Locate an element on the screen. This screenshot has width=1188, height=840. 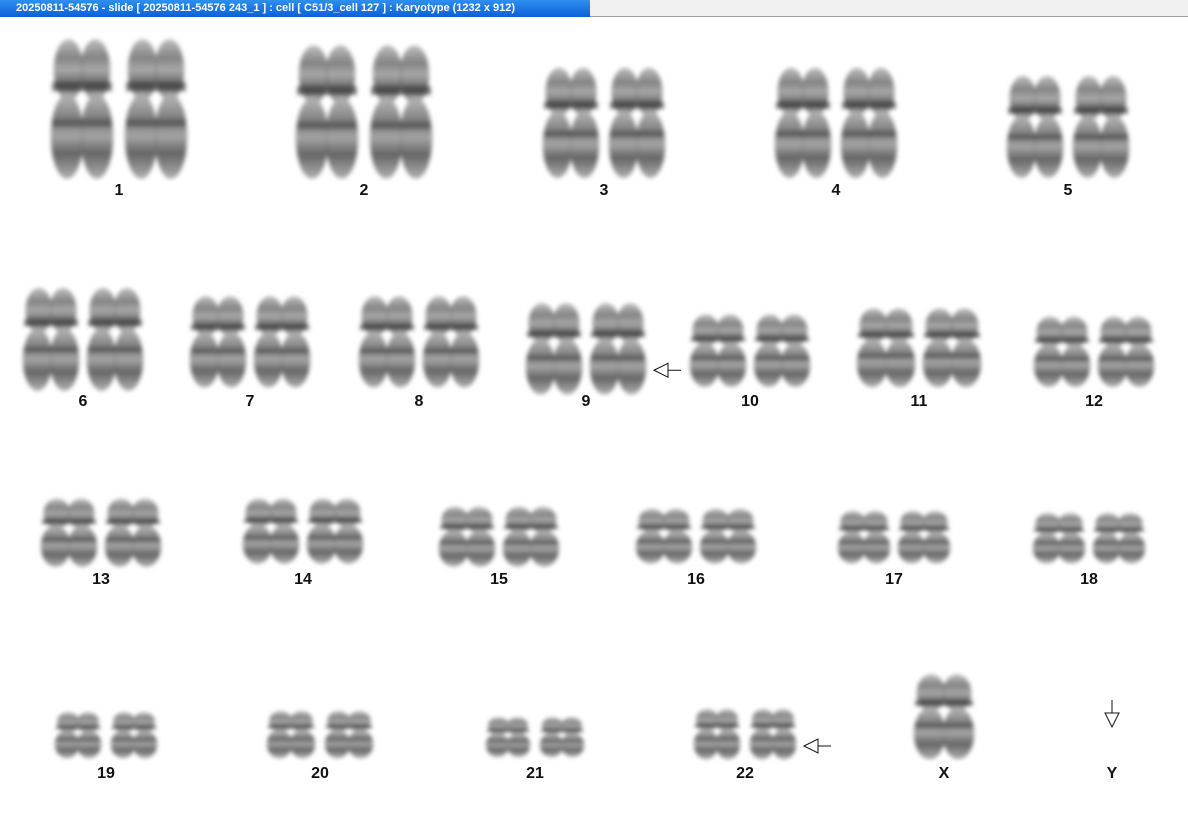
chromosome-5-b is located at coordinates (1101, 126).